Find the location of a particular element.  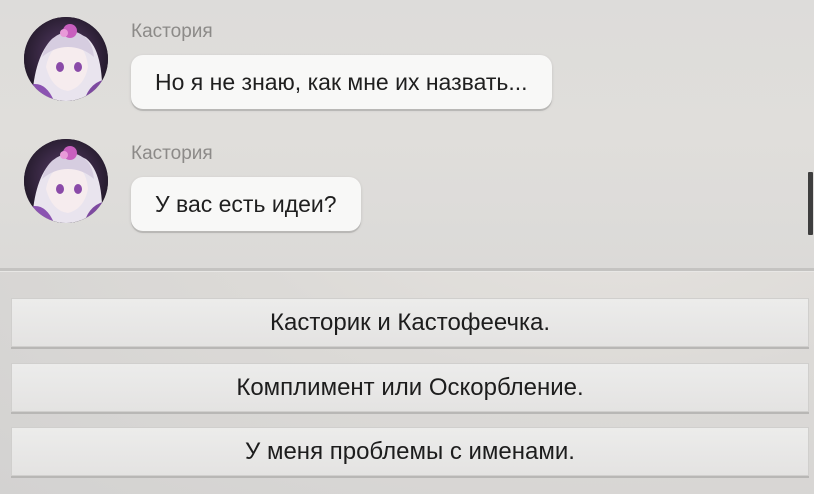

message-bubble: У вас есть идеи? is located at coordinates (246, 204).